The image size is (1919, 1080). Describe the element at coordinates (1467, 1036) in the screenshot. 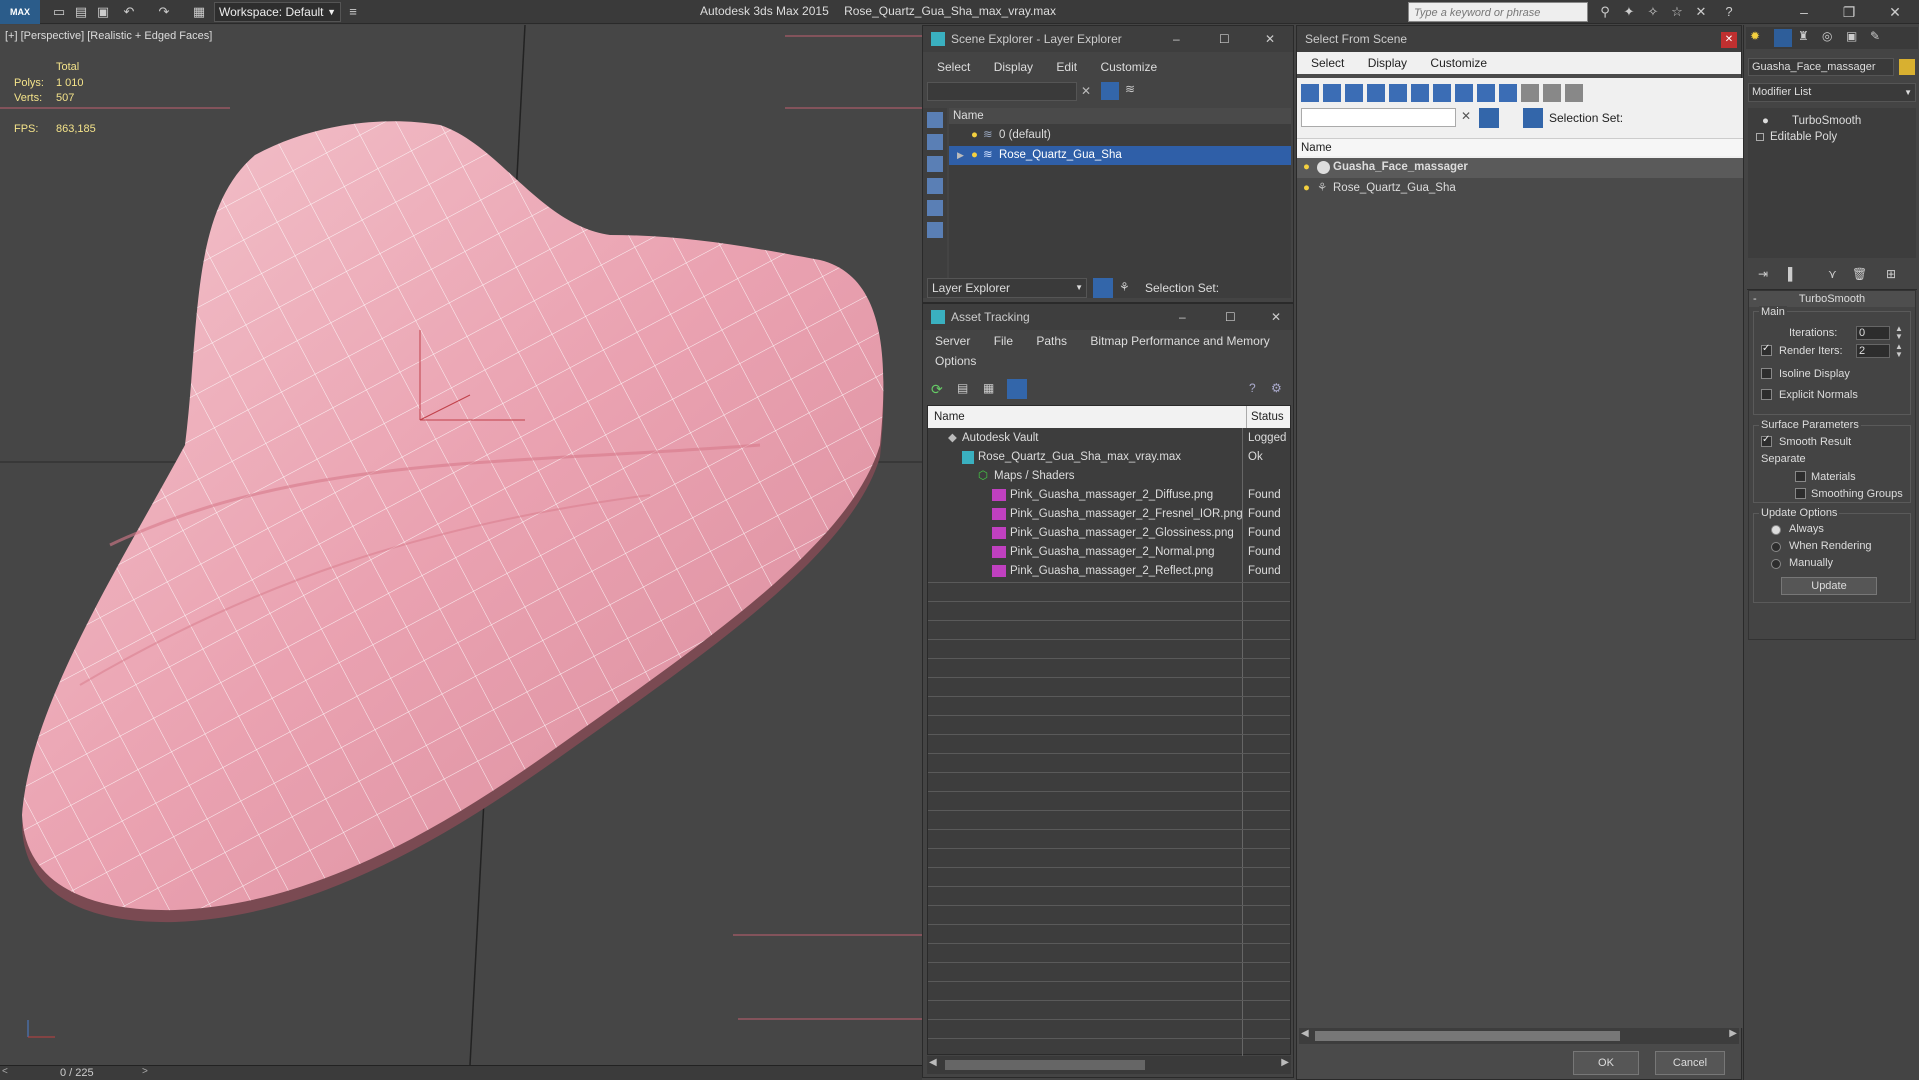

I see `scroll-thumb` at that location.